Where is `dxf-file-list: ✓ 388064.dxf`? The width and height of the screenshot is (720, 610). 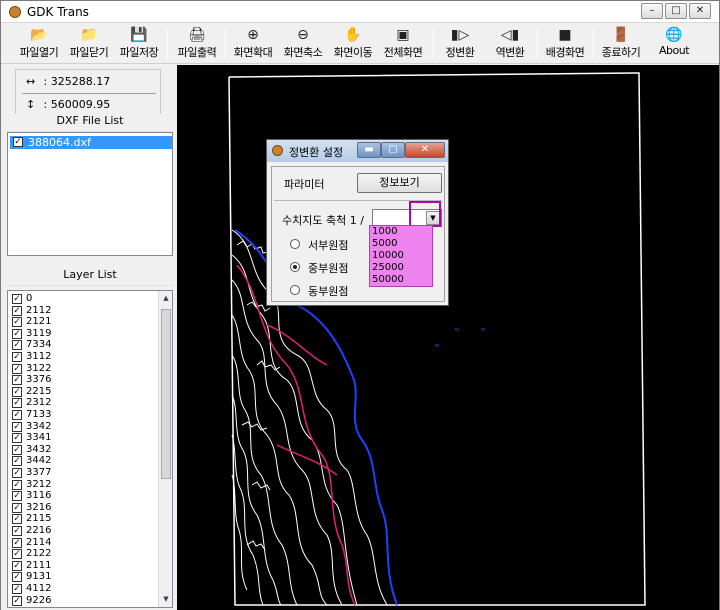 dxf-file-list: ✓ 388064.dxf is located at coordinates (90, 194).